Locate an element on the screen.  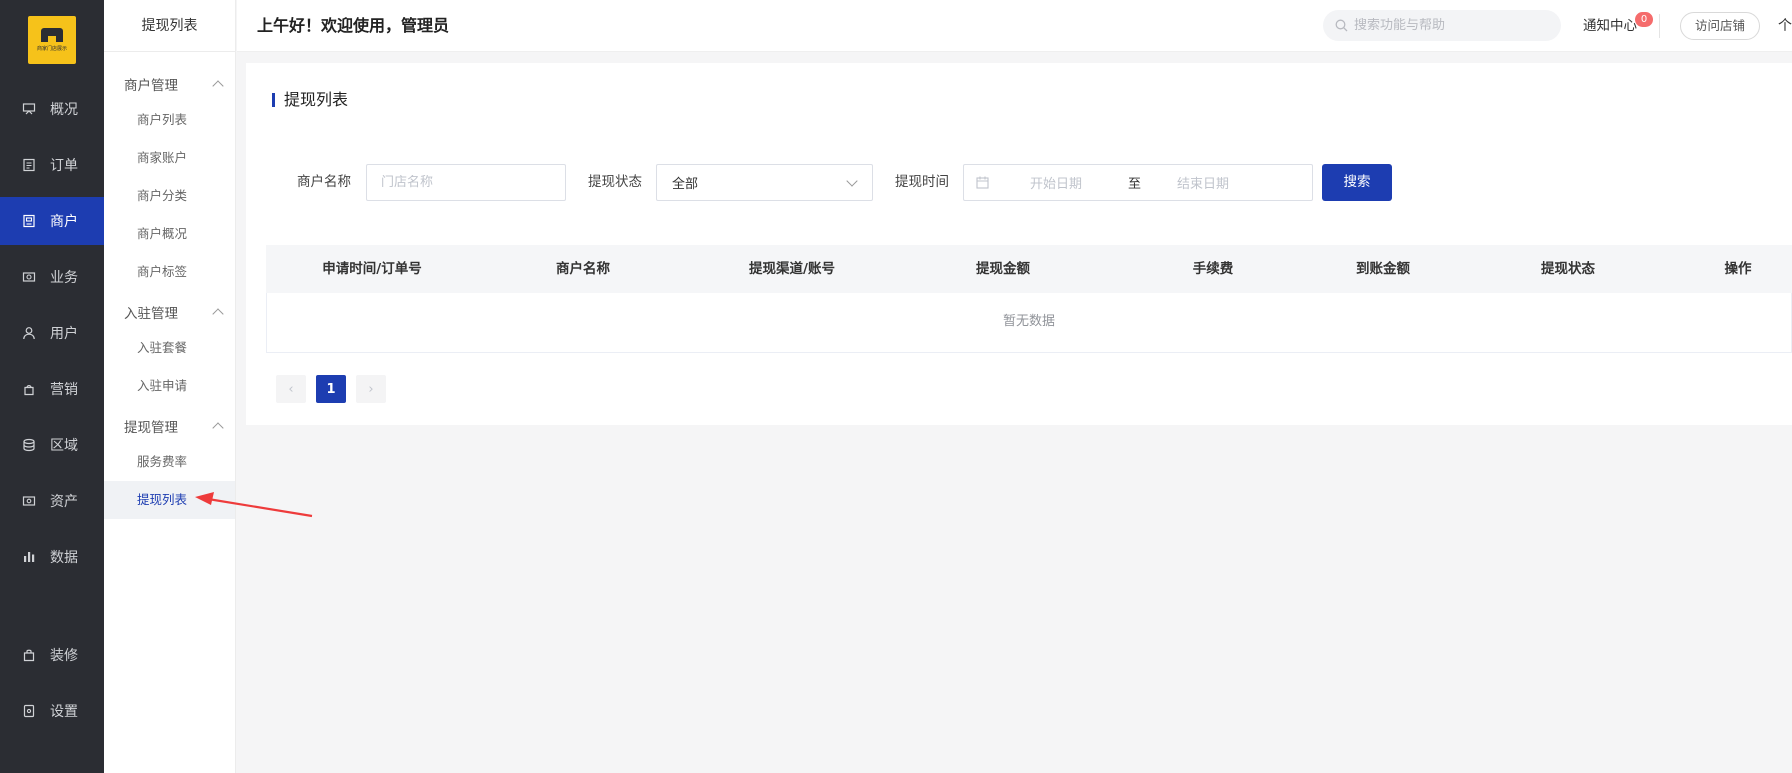
withdrawal-time-label: 提现时间 is located at coordinates (922, 182).